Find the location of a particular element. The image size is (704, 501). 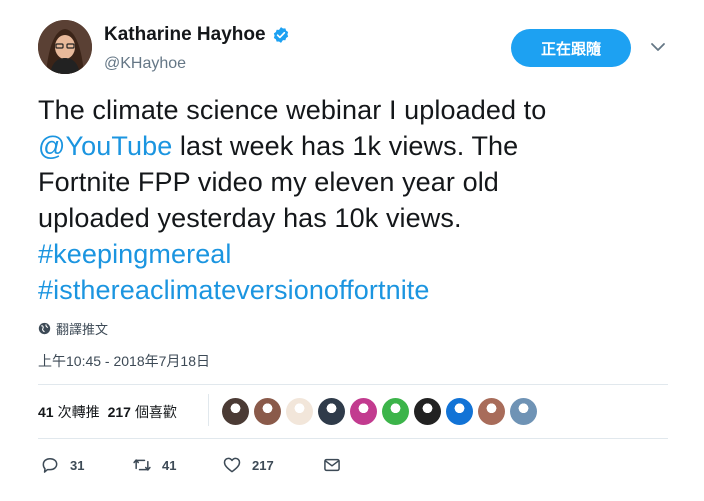

verified-badge-icon is located at coordinates (281, 35).